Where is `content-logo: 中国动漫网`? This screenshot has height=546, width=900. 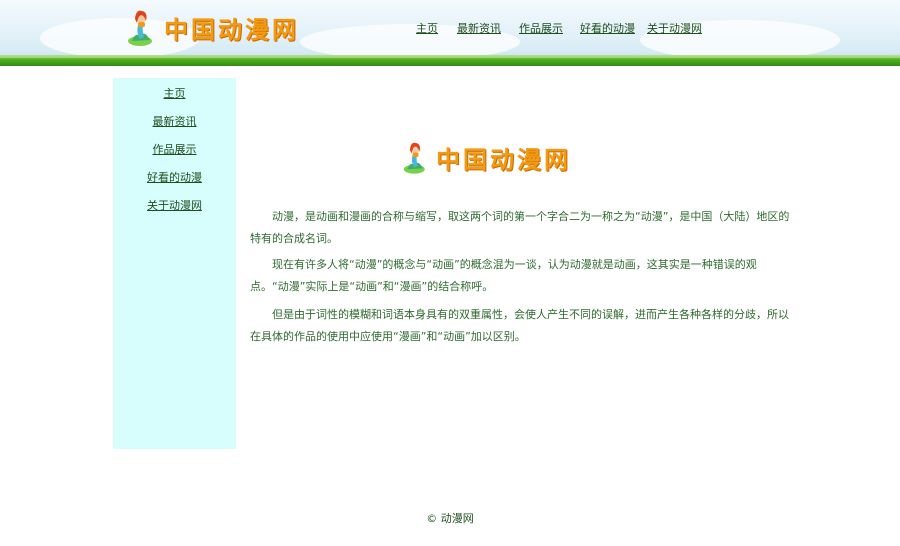
content-logo: 中国动漫网 is located at coordinates (486, 157).